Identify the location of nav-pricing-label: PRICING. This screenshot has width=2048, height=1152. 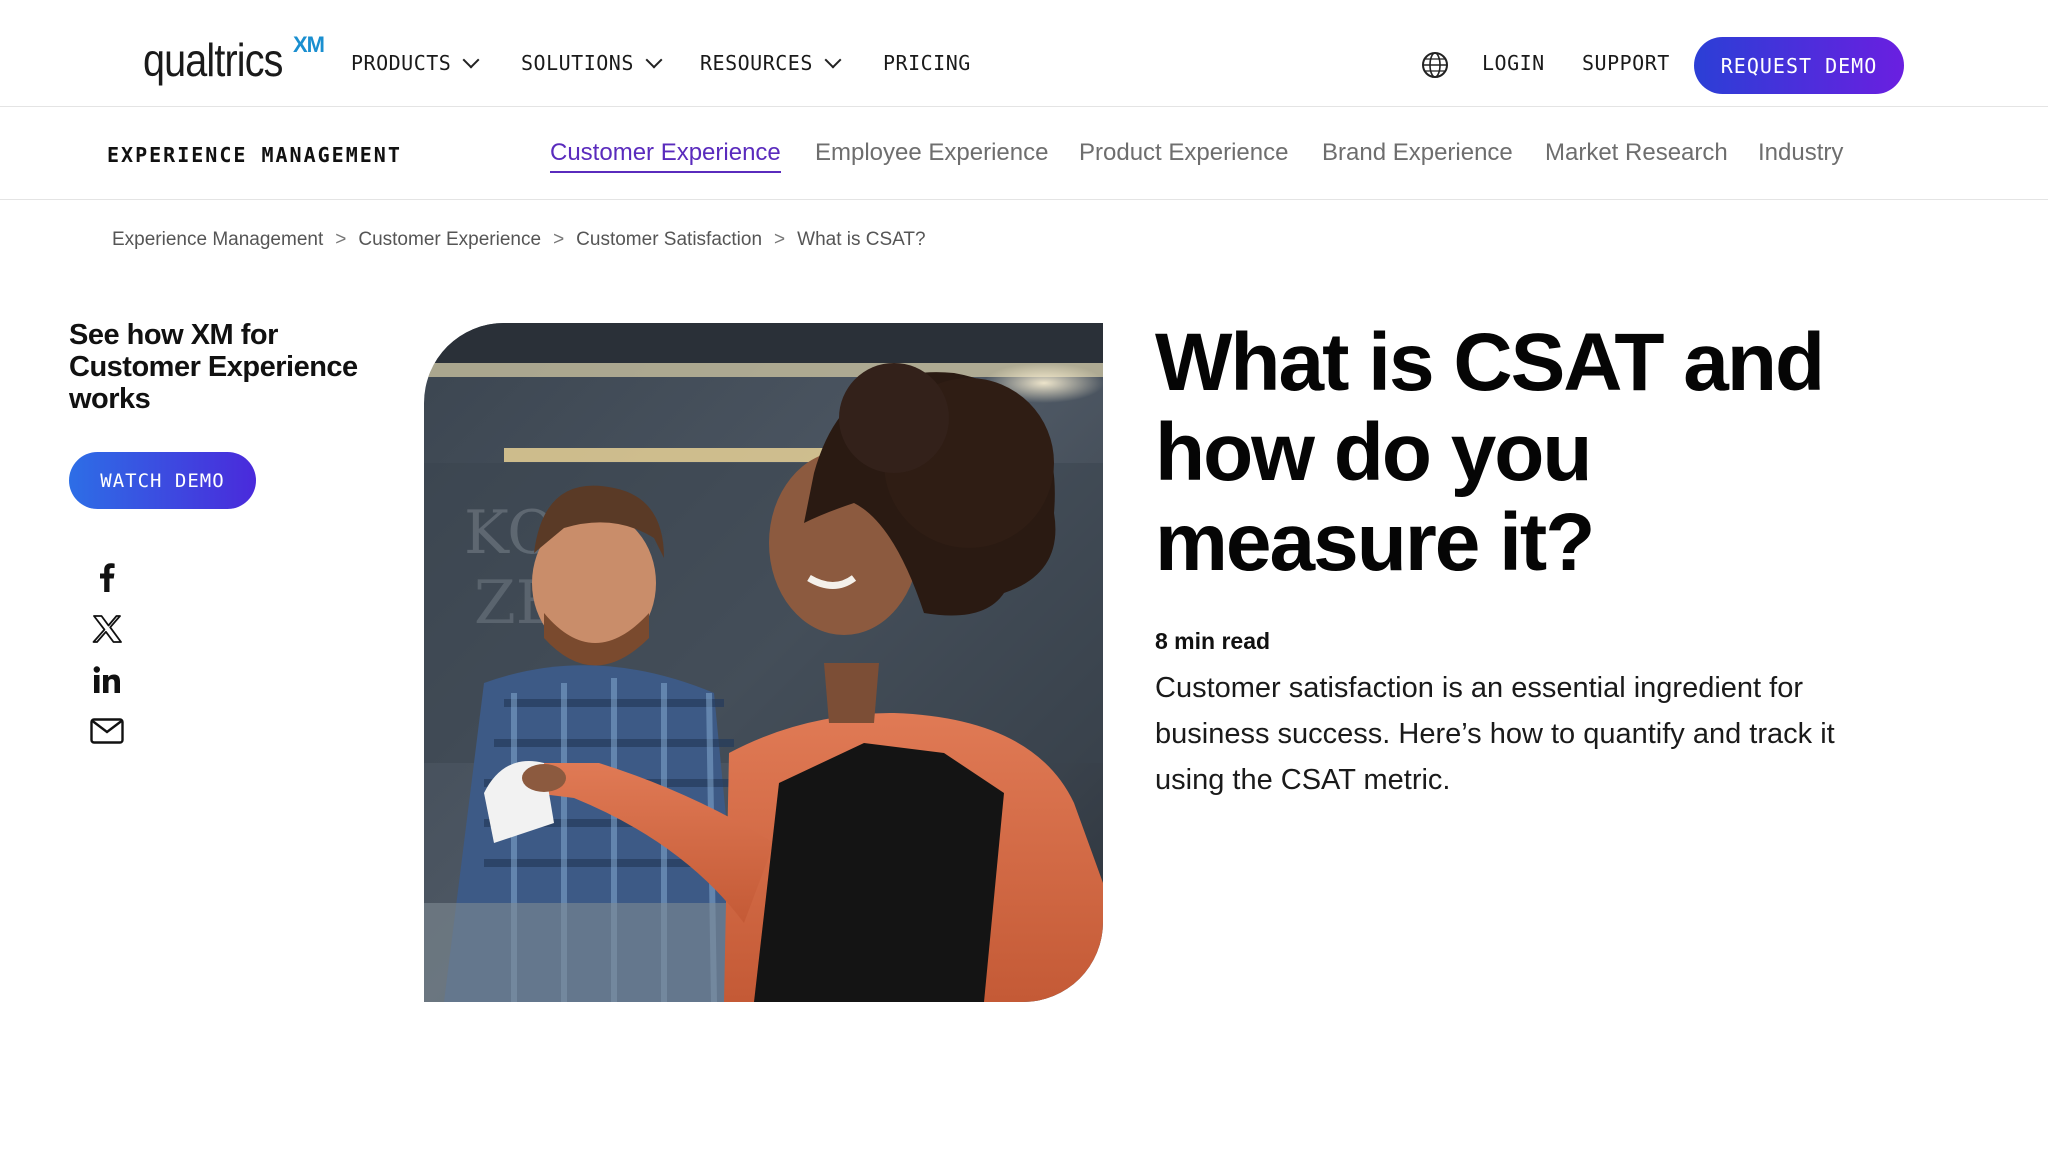
(927, 63).